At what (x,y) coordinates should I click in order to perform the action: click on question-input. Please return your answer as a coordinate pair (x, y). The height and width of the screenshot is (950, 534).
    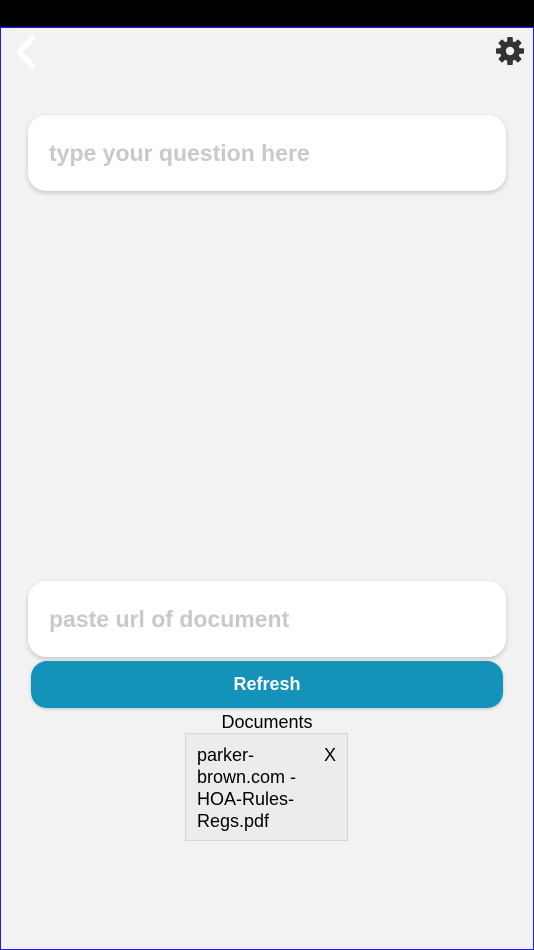
    Looking at the image, I should click on (269, 153).